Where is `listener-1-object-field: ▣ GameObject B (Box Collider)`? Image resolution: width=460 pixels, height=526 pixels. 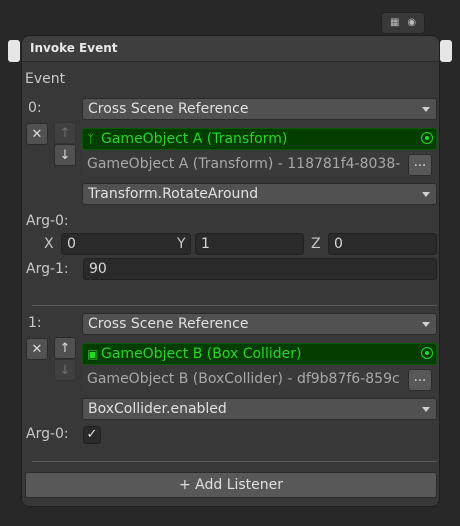 listener-1-object-field: ▣ GameObject B (Box Collider) is located at coordinates (259, 354).